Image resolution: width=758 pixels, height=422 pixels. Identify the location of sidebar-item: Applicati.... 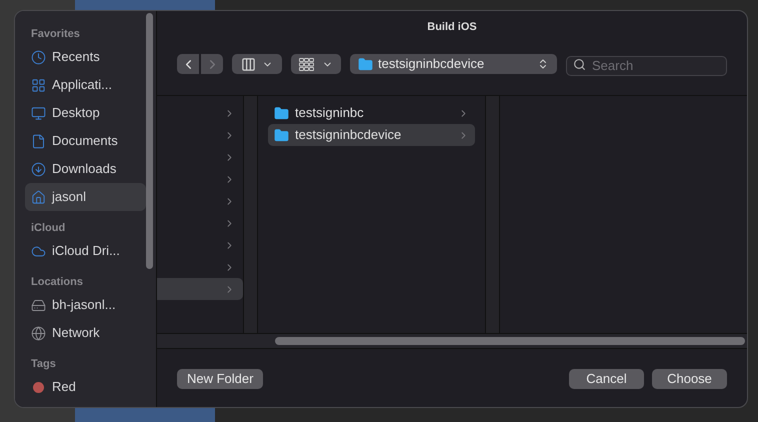
(85, 85).